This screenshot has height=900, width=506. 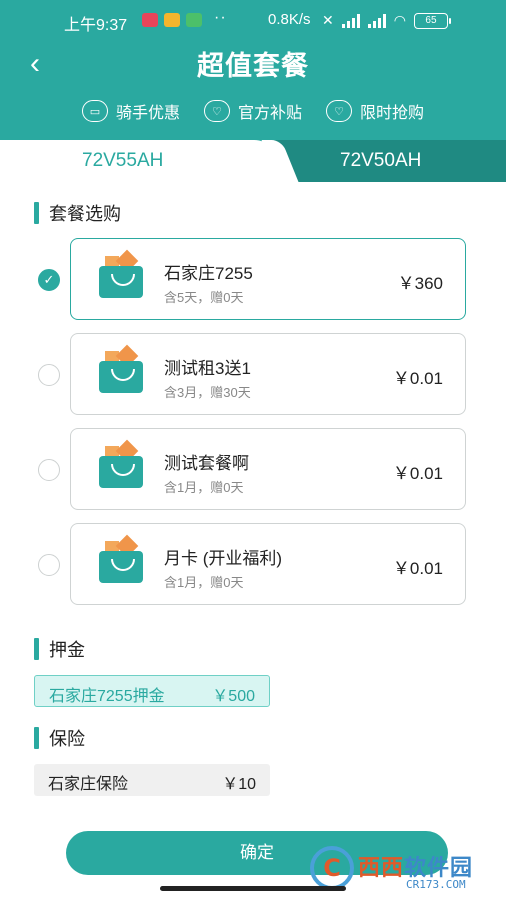 What do you see at coordinates (194, 20) in the screenshot?
I see `mi-notification-icon` at bounding box center [194, 20].